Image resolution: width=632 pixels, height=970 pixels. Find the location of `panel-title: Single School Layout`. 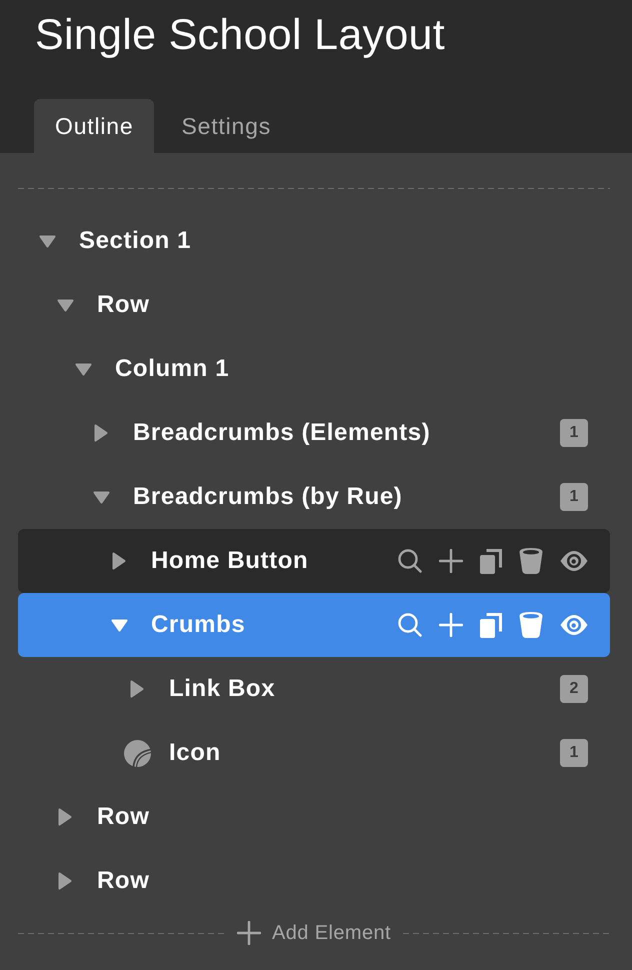

panel-title: Single School Layout is located at coordinates (240, 35).